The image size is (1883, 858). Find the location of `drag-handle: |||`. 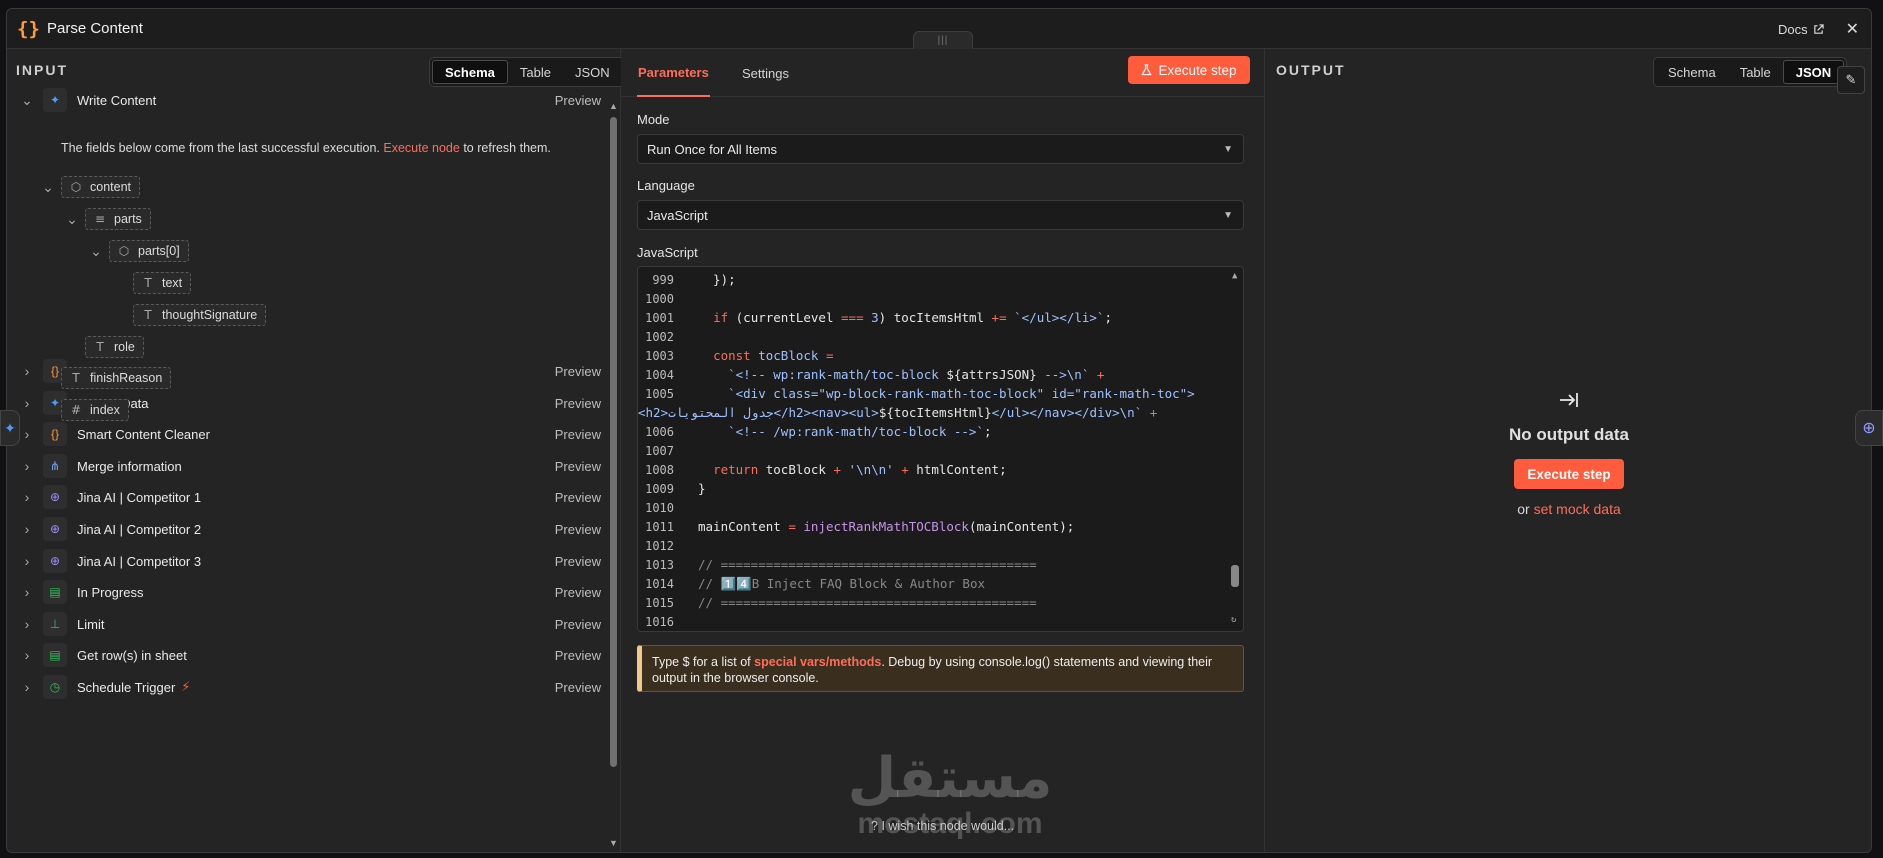

drag-handle: ||| is located at coordinates (943, 40).